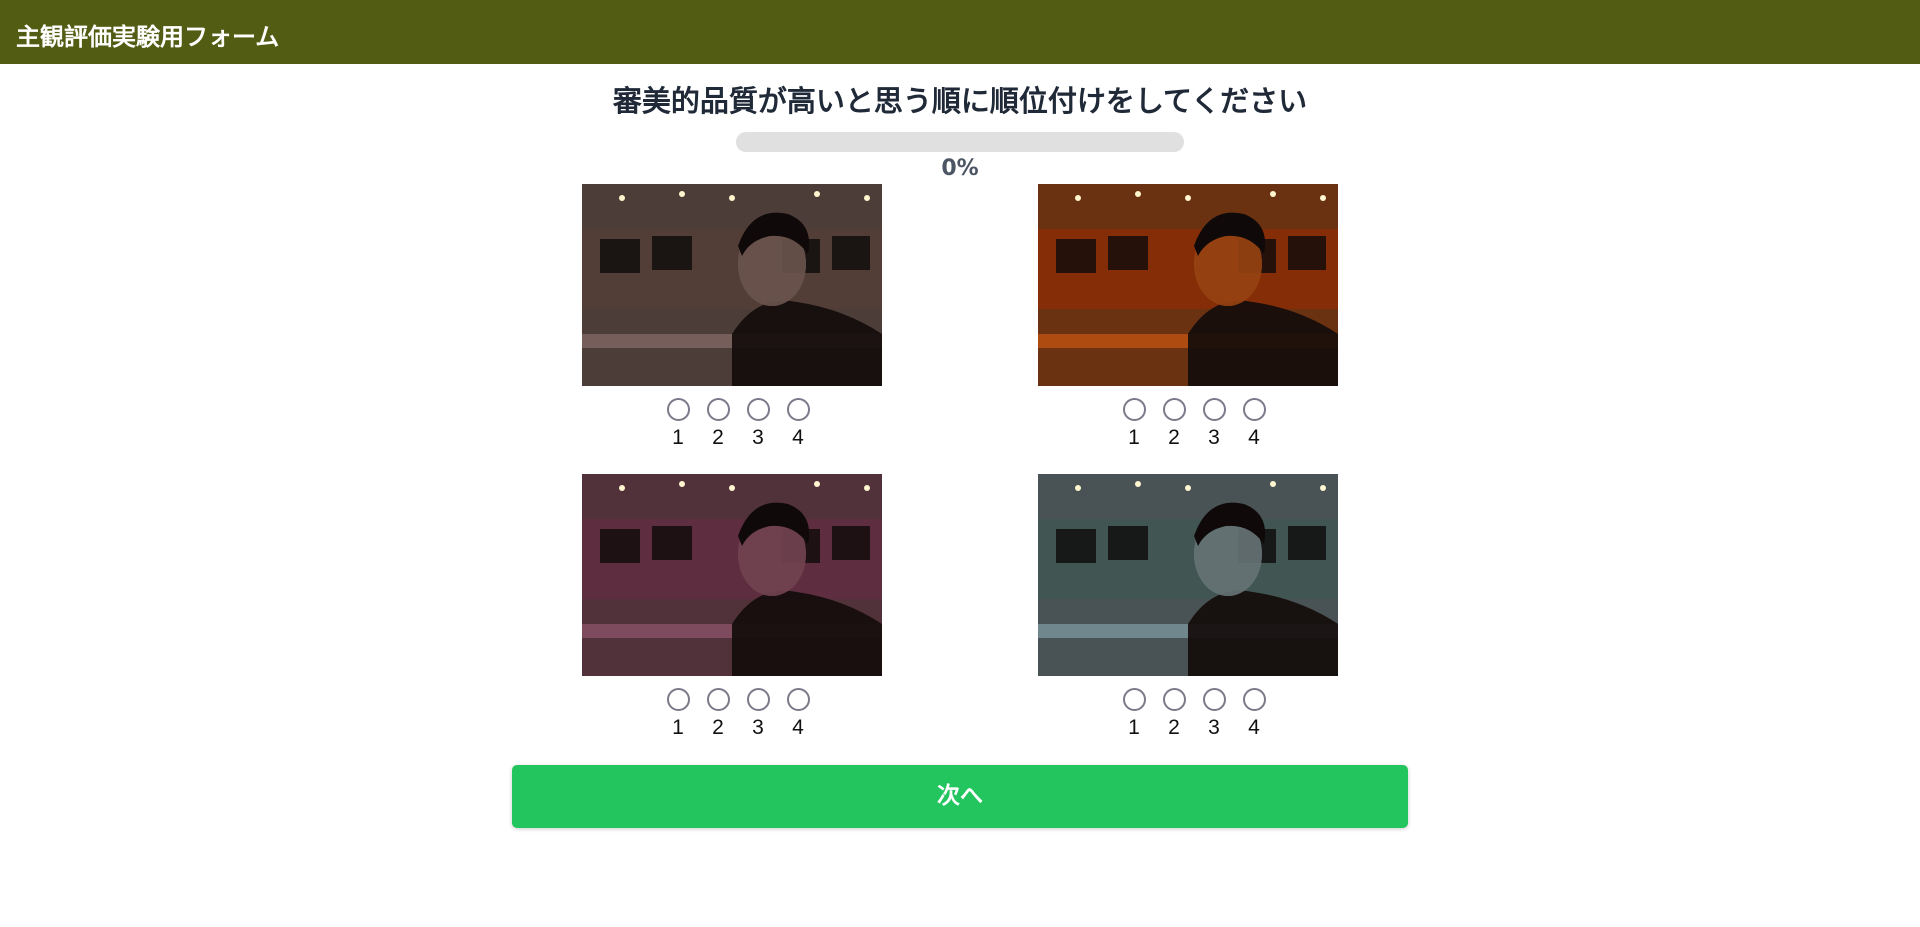 Image resolution: width=1920 pixels, height=927 pixels. What do you see at coordinates (960, 101) in the screenshot?
I see `question-title: 審美的品質が高いと思う順に順位付けをしてください` at bounding box center [960, 101].